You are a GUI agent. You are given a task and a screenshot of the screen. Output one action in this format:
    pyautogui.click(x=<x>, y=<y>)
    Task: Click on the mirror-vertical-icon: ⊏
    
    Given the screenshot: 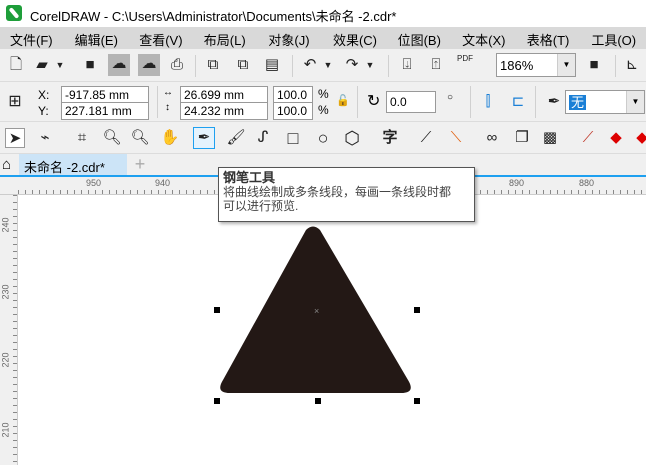 What is the action you would take?
    pyautogui.click(x=518, y=102)
    